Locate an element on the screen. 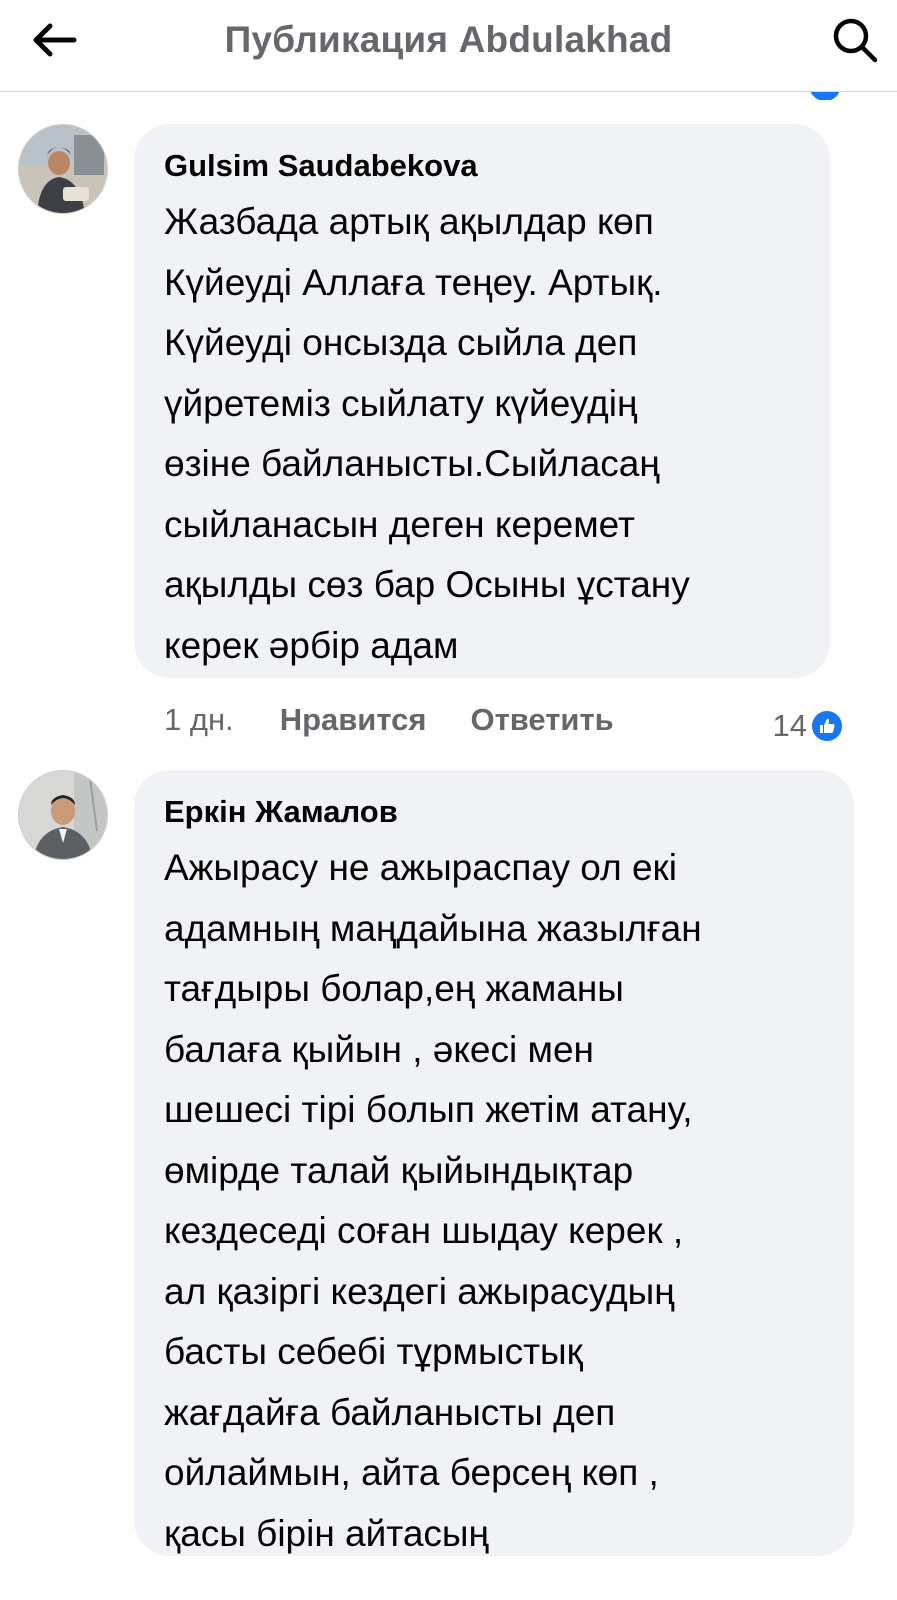  comment-timestamp: 1 дн. is located at coordinates (199, 720).